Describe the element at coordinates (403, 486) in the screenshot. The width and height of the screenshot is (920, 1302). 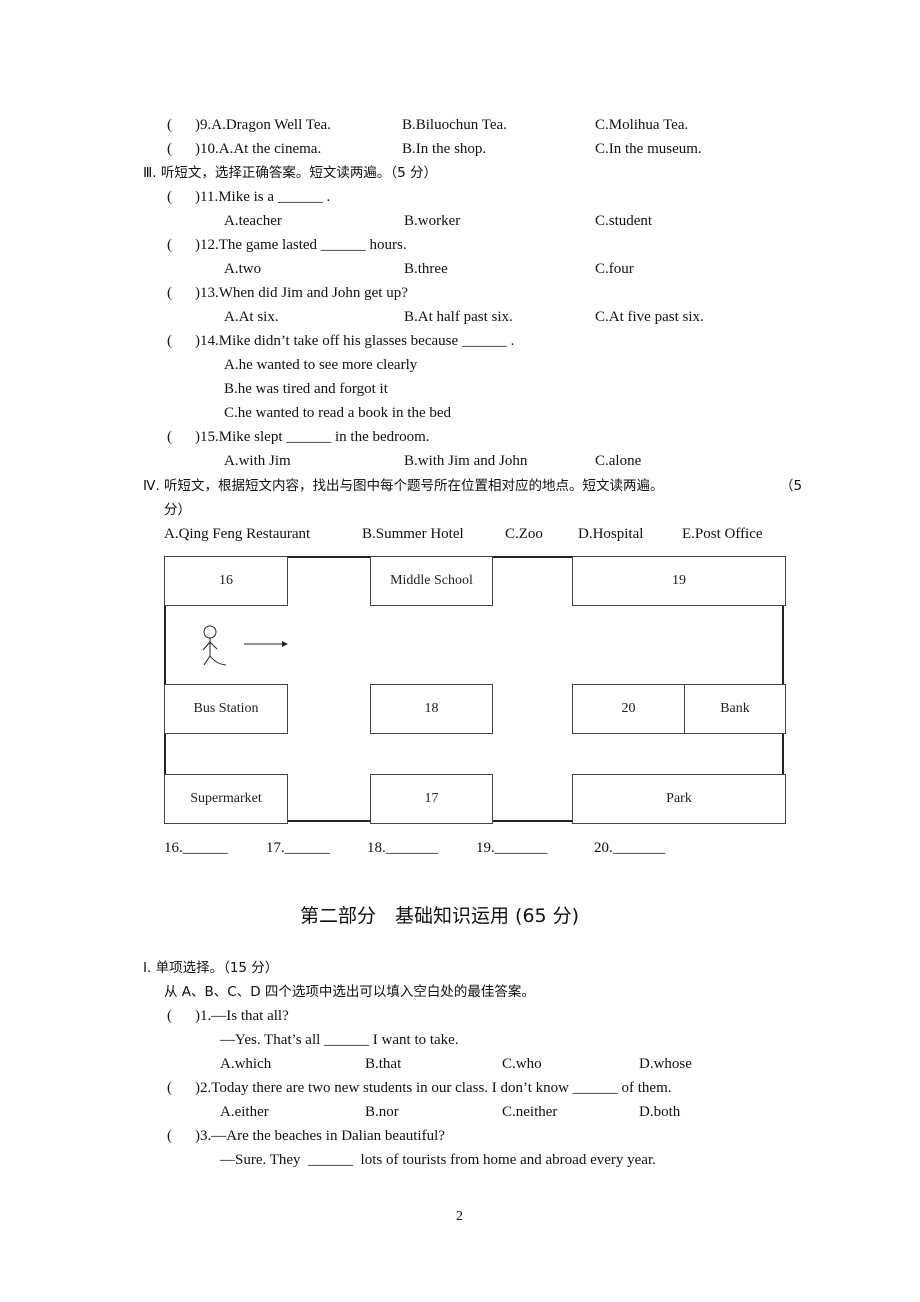
I see `section-4-heading: Ⅳ. 听短文，根据短文内容，找出与图中每个题号所在位置相对应的地点。短文读两遍。` at that location.